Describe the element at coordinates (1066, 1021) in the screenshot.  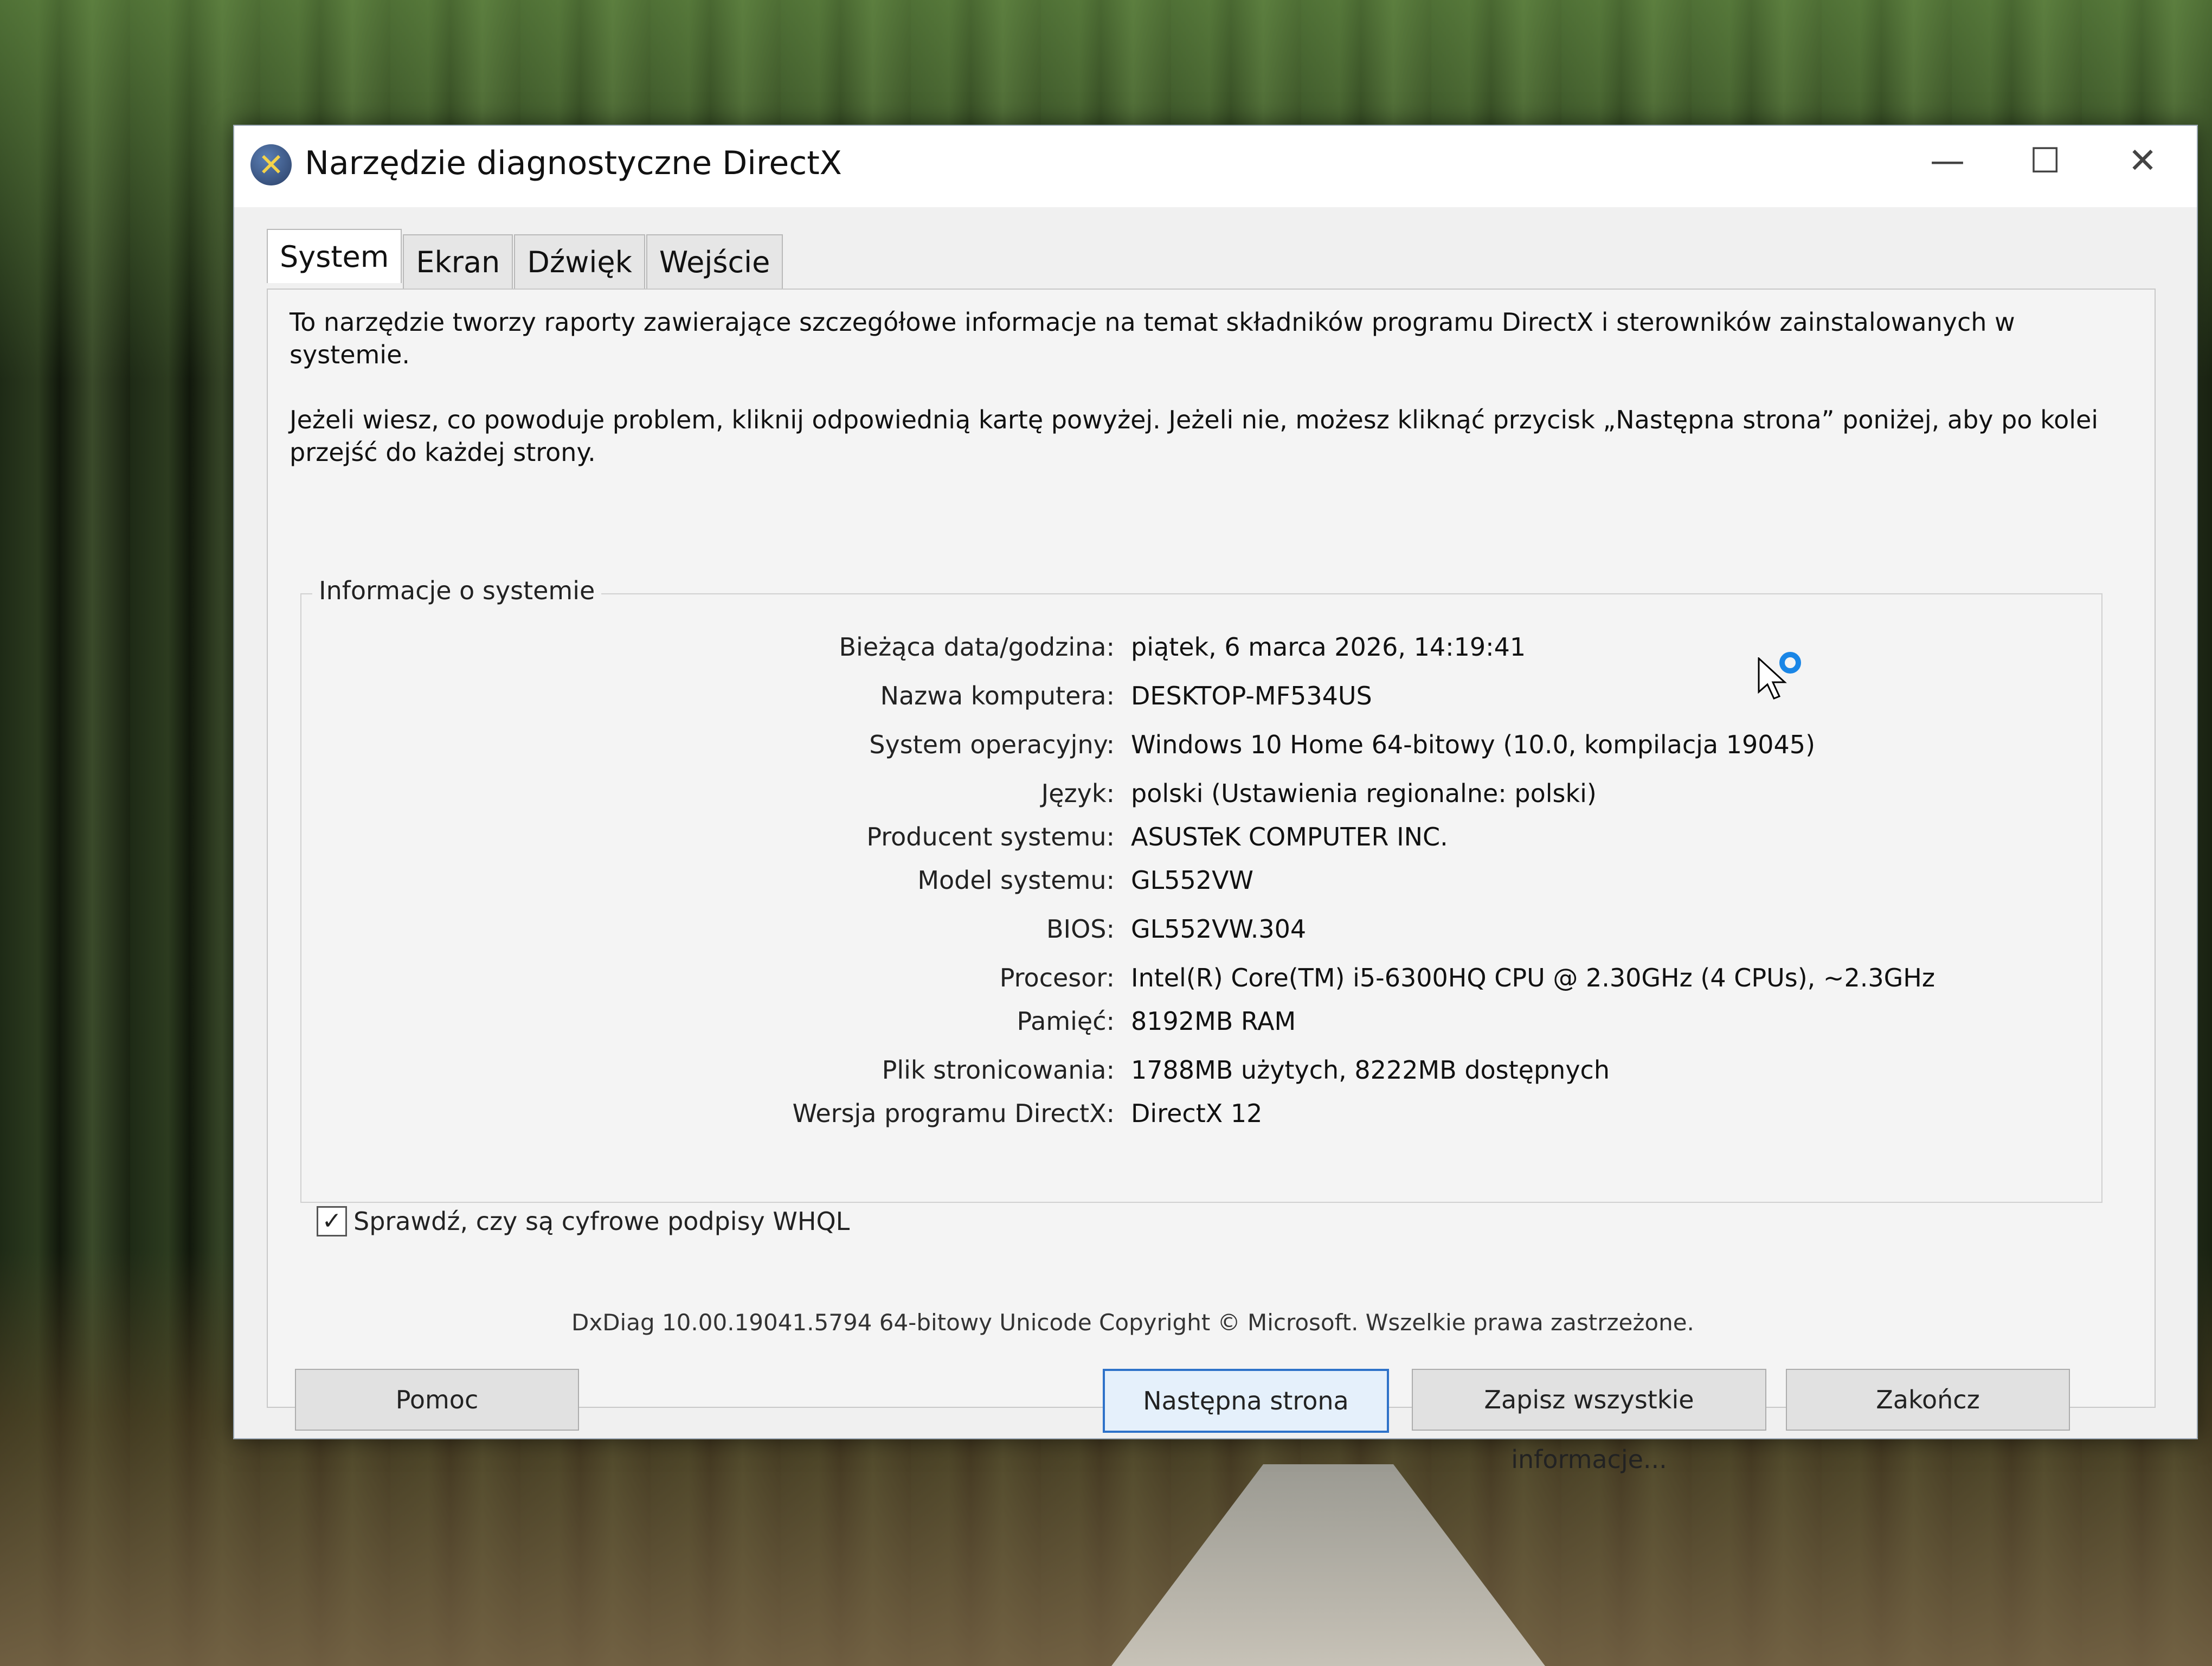
I see `info-label: Pamięć:` at that location.